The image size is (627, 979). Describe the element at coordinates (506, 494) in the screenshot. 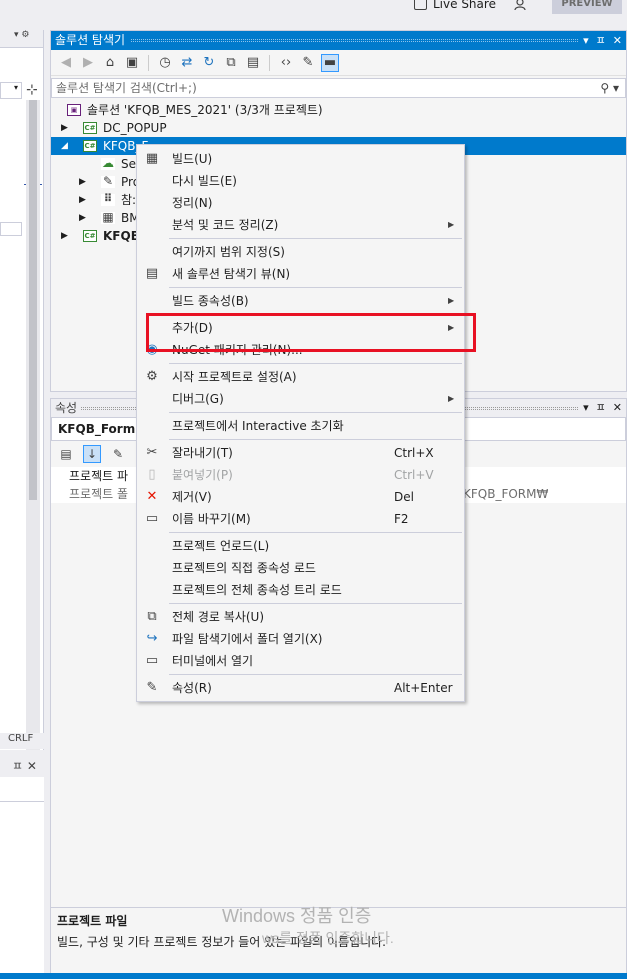

I see `property-value: KFQB_FORM₩` at that location.